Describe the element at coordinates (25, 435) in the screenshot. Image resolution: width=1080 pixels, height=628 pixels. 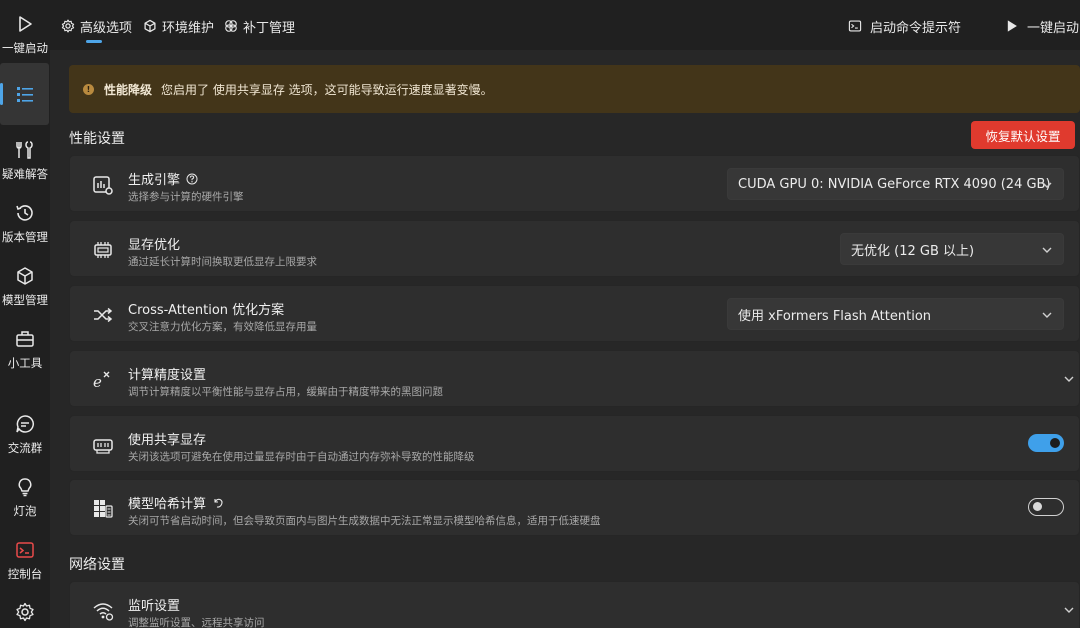
I see `sidebar-item-community: 交流群` at that location.